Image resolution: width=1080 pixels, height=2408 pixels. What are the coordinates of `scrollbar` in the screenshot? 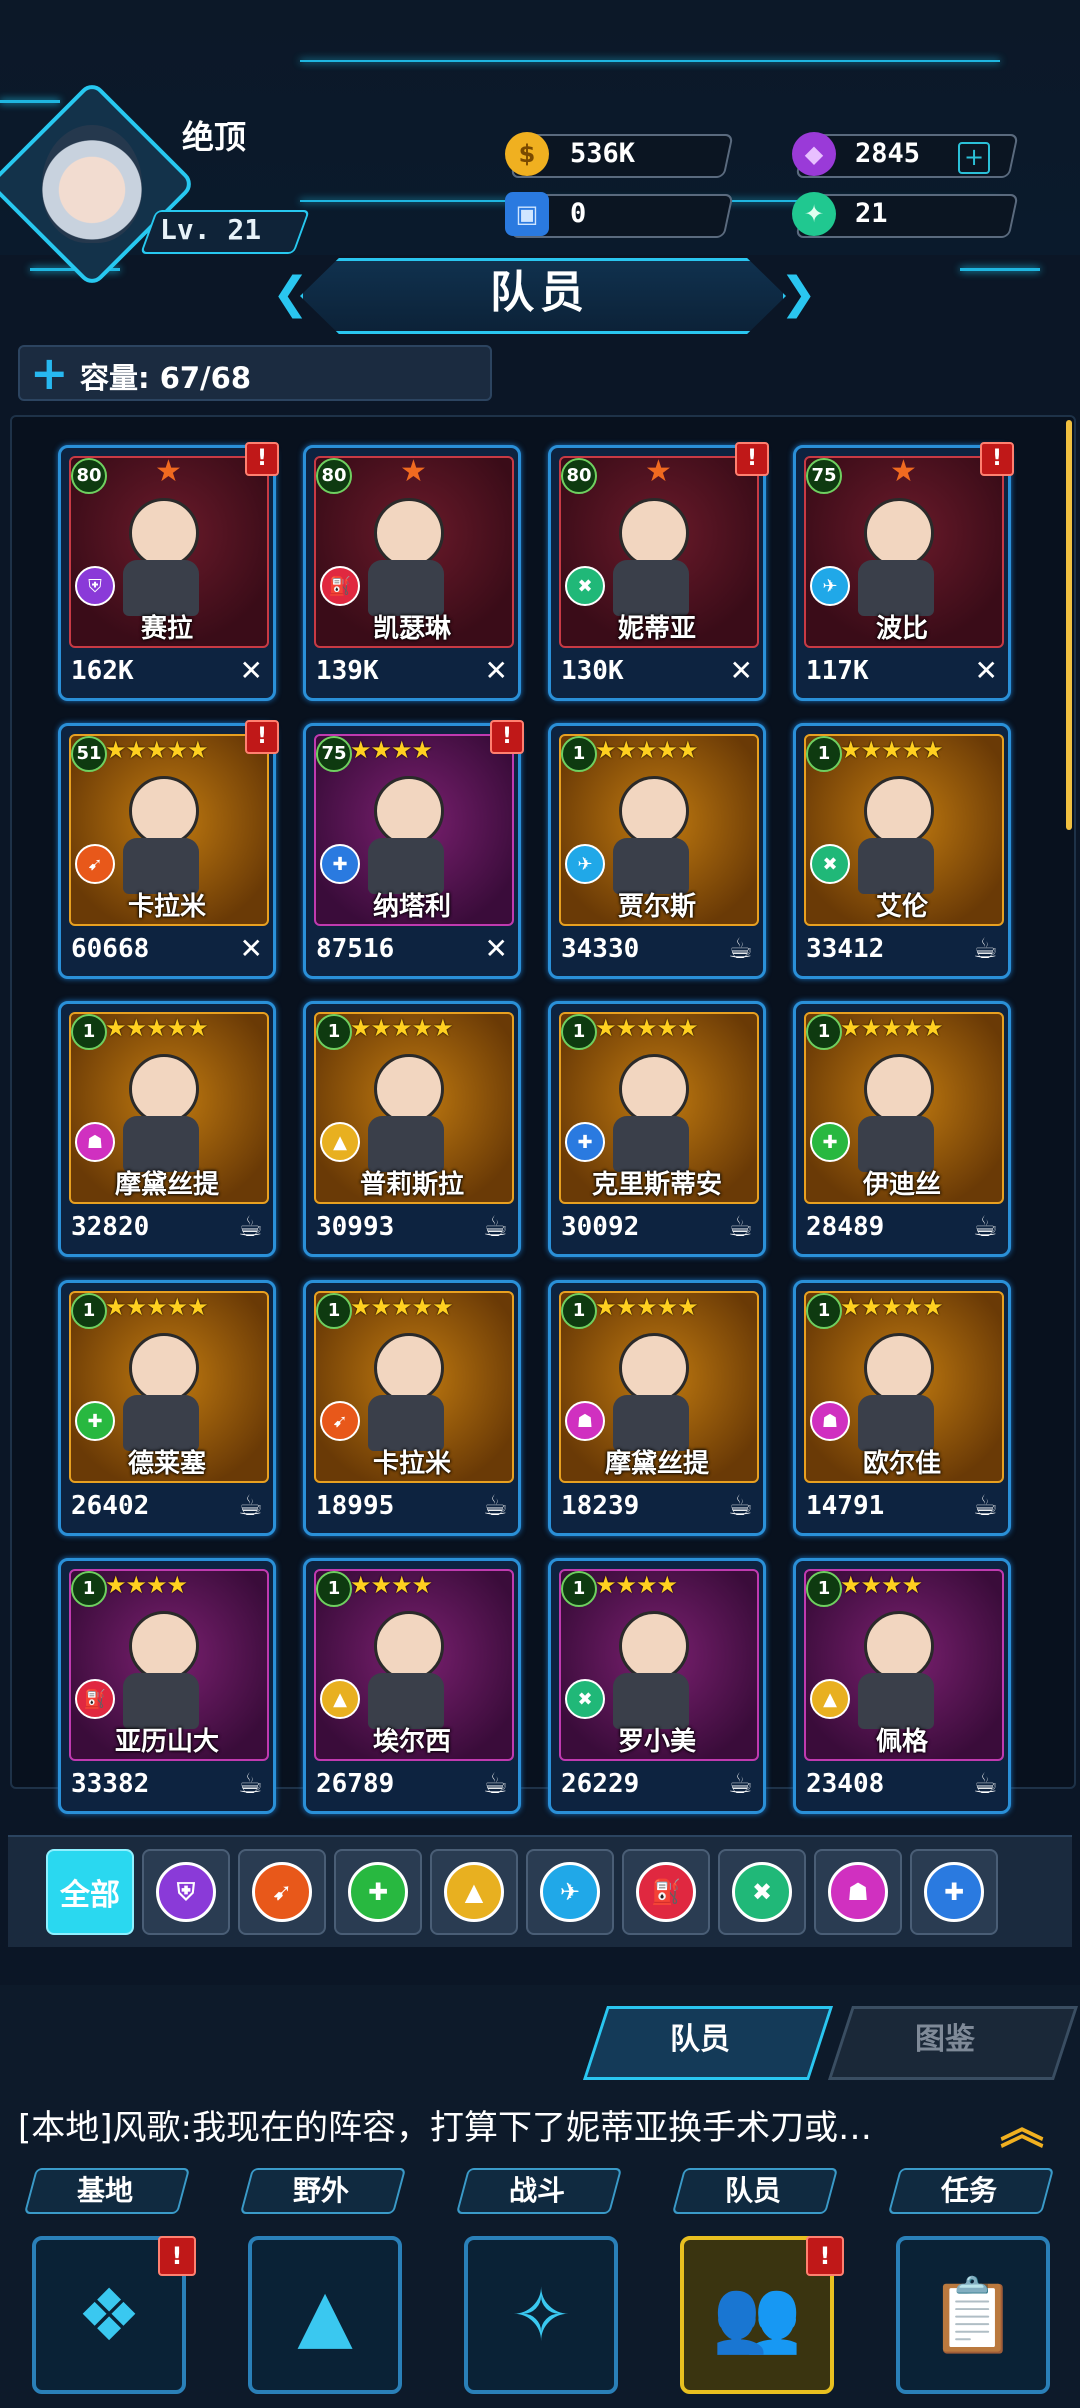 It's located at (1069, 625).